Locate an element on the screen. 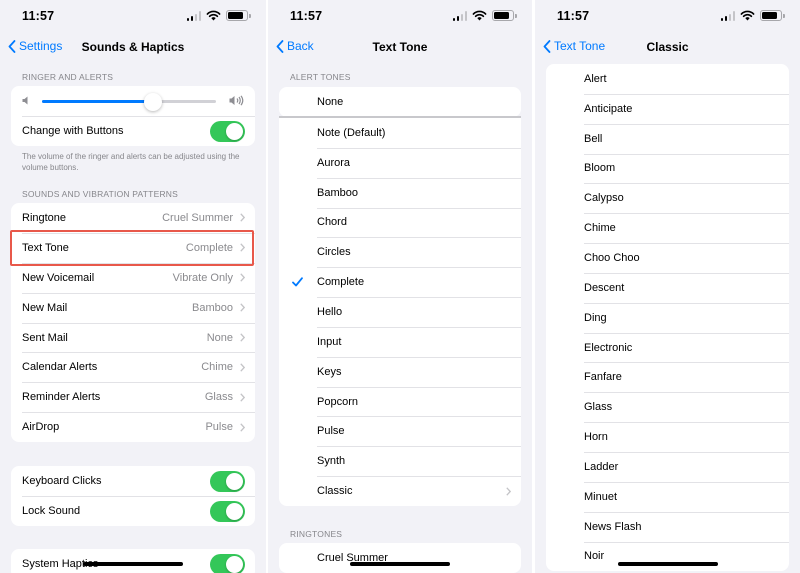 Image resolution: width=800 pixels, height=573 pixels. tone-item: Complete is located at coordinates (400, 282).